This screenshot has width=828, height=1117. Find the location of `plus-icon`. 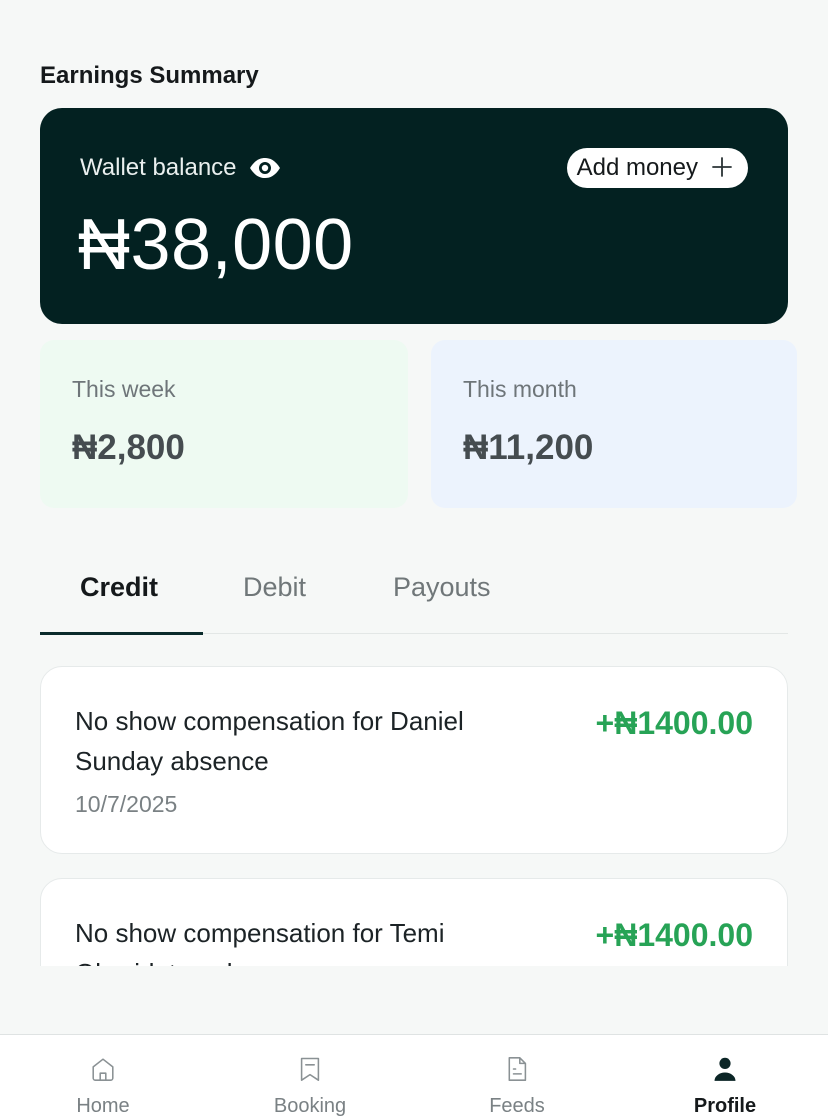

plus-icon is located at coordinates (722, 168).